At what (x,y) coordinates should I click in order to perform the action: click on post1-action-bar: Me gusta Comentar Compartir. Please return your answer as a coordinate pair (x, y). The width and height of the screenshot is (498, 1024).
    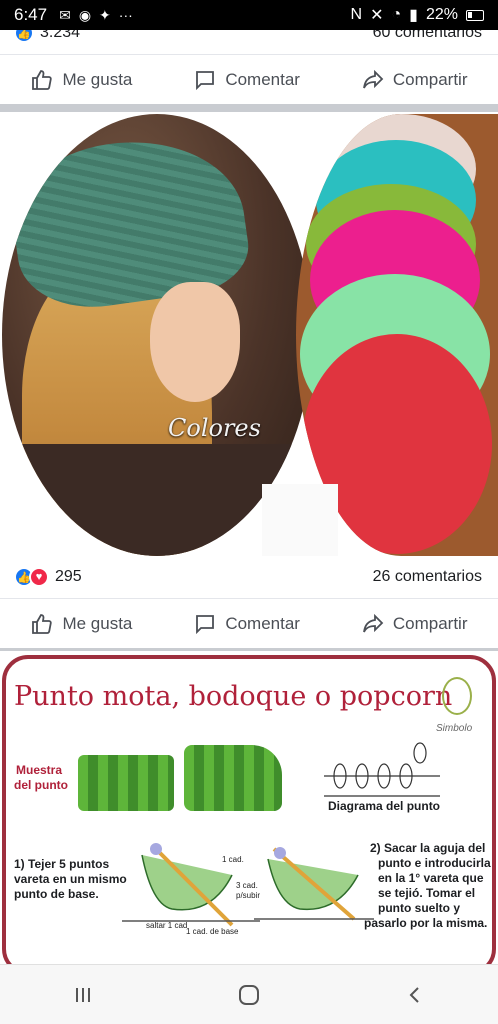
    Looking at the image, I should click on (249, 79).